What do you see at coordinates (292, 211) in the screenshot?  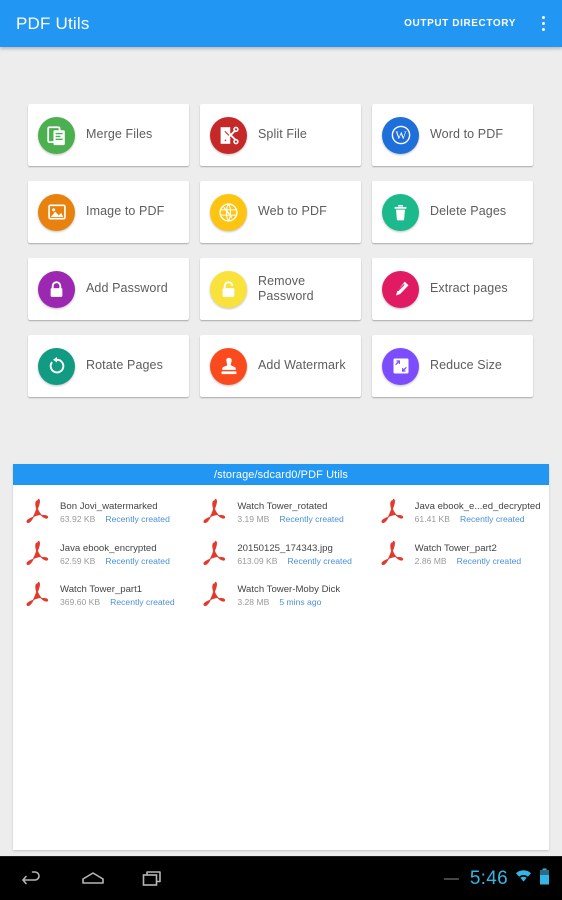 I see `tool-card-label: Web to PDF` at bounding box center [292, 211].